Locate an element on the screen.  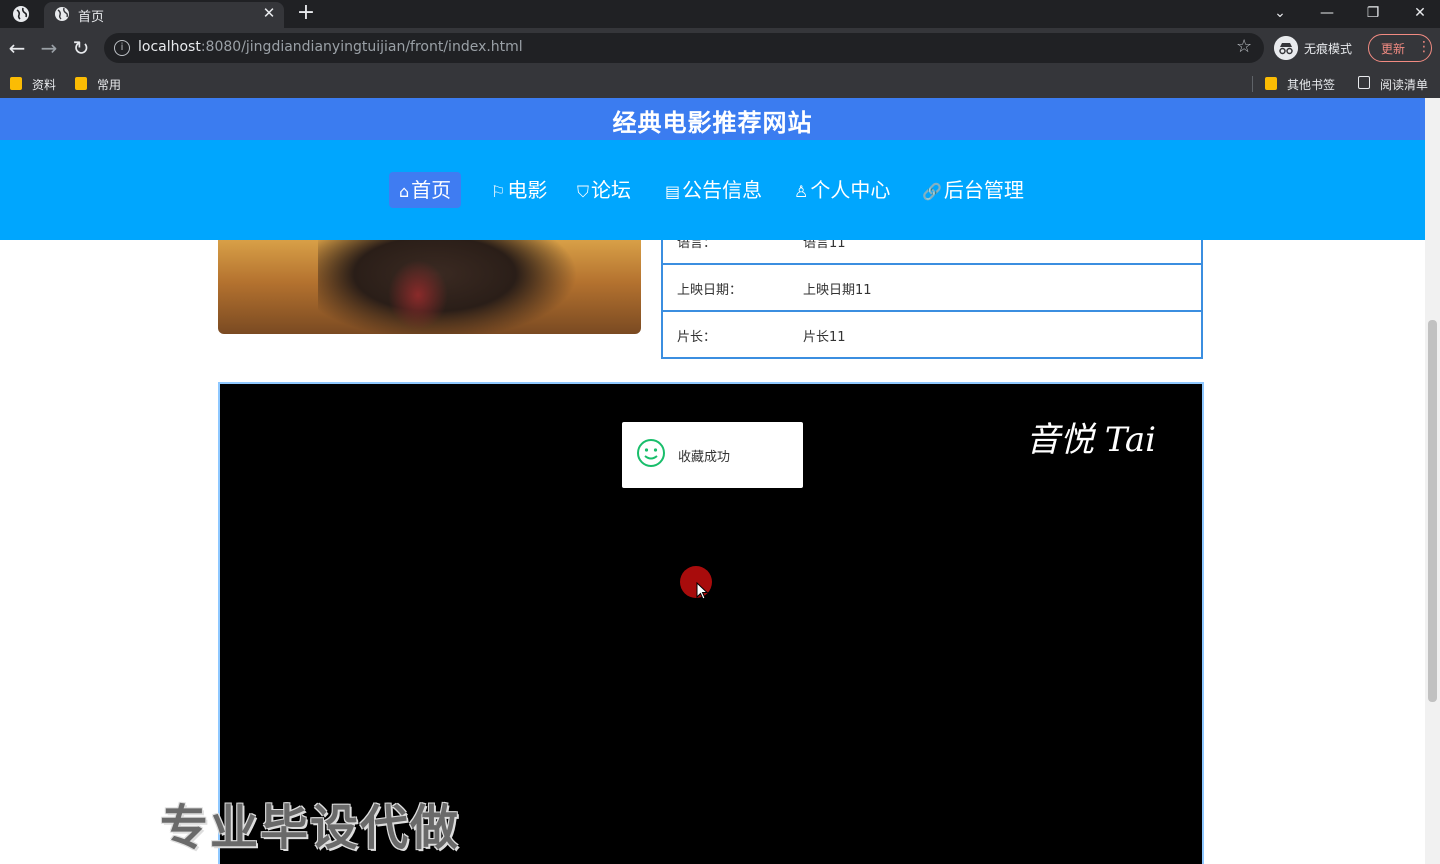
tag-icon: ⛉ is located at coordinates (583, 191).